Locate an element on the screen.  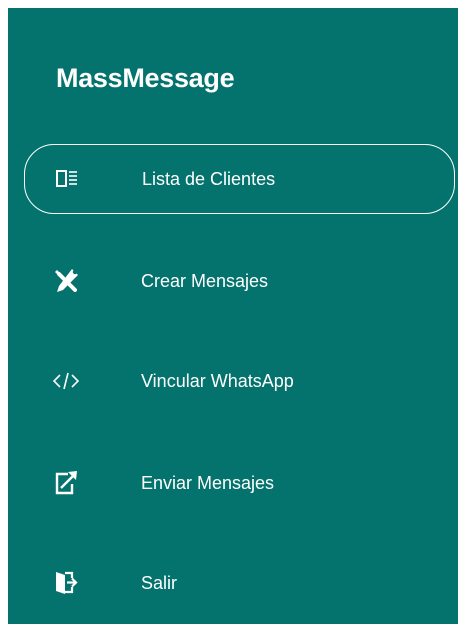
app-title: MassMessage is located at coordinates (145, 78).